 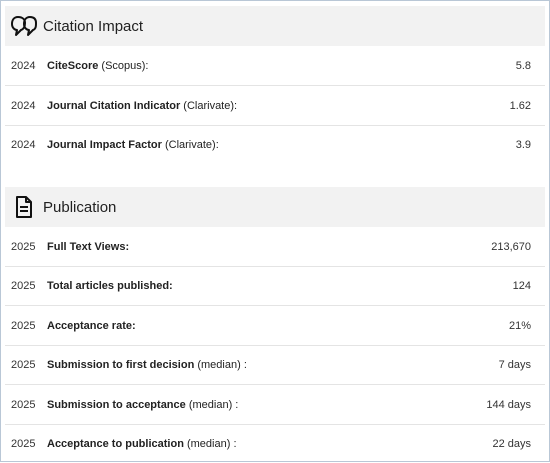 I want to click on metric-label: Journal Citation Indicator (Clarivate):, so click(x=142, y=105).